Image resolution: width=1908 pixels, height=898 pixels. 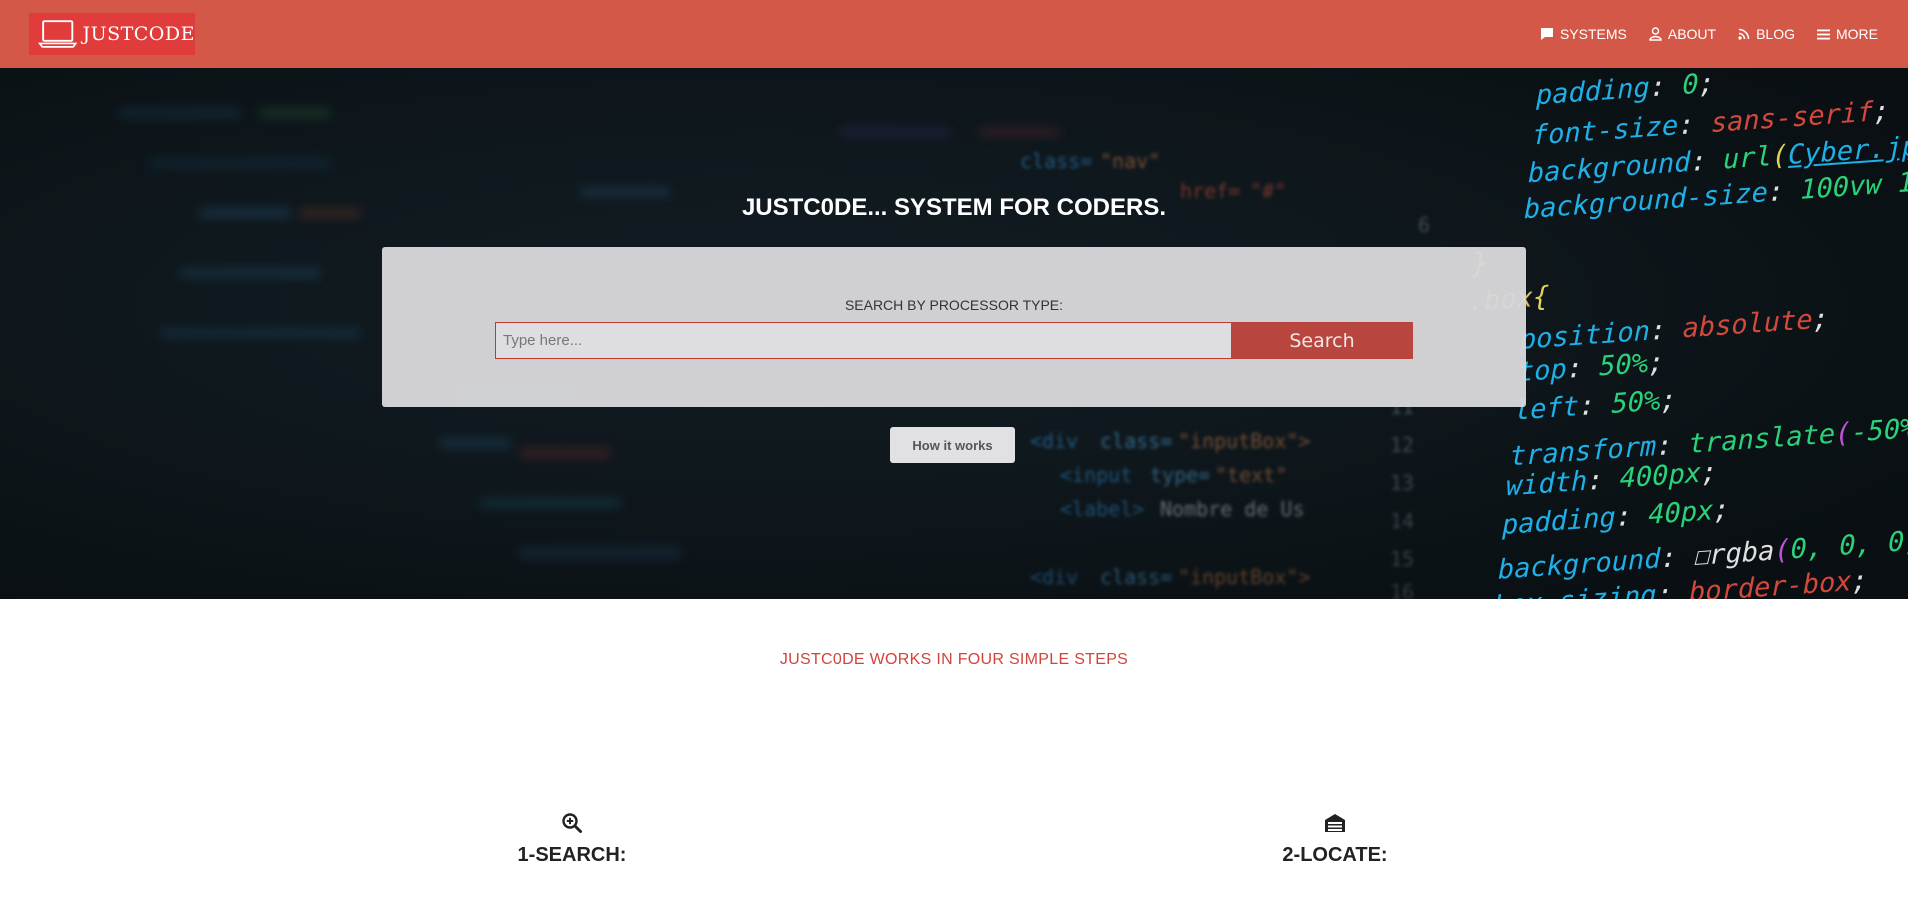 I want to click on step-search: 1-SEARCH:, so click(x=572, y=839).